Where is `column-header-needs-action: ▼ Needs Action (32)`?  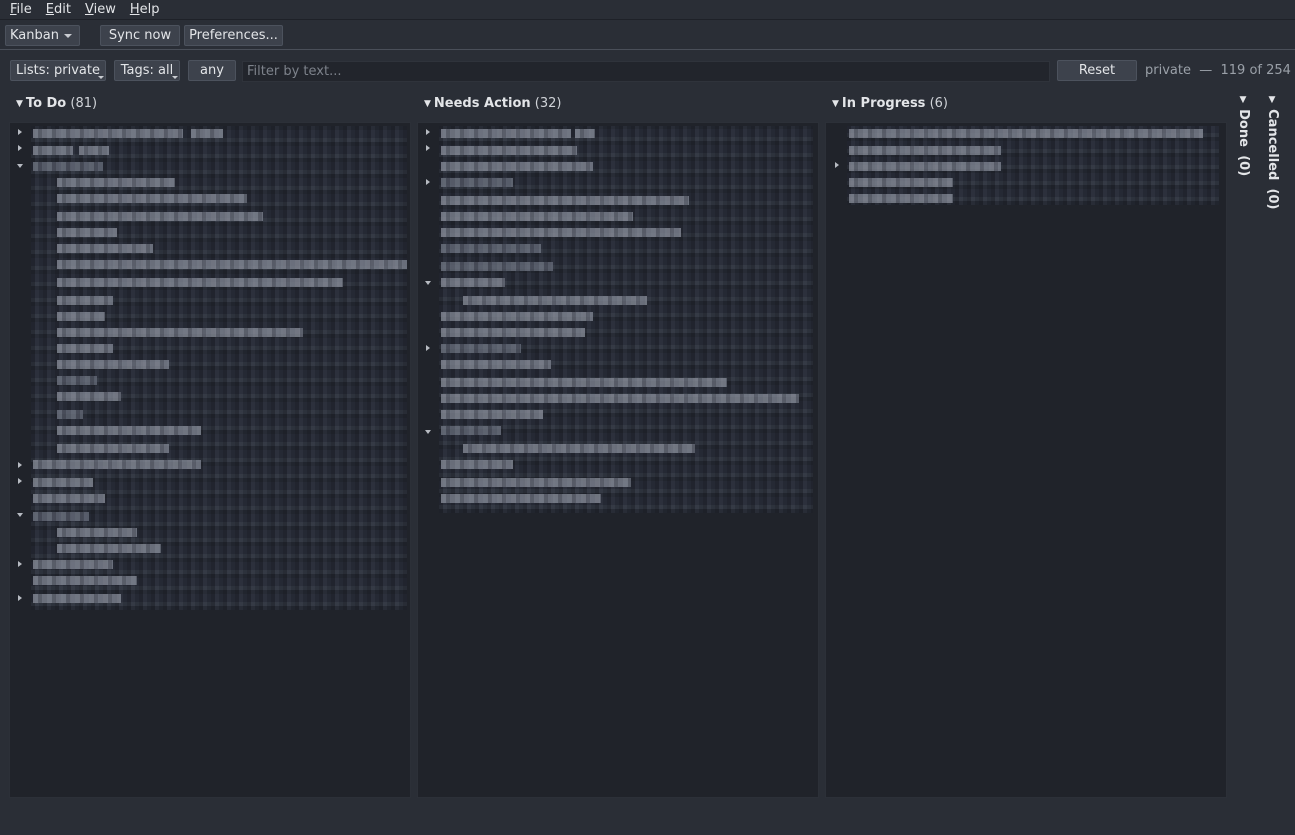
column-header-needs-action: ▼ Needs Action (32) is located at coordinates (492, 105).